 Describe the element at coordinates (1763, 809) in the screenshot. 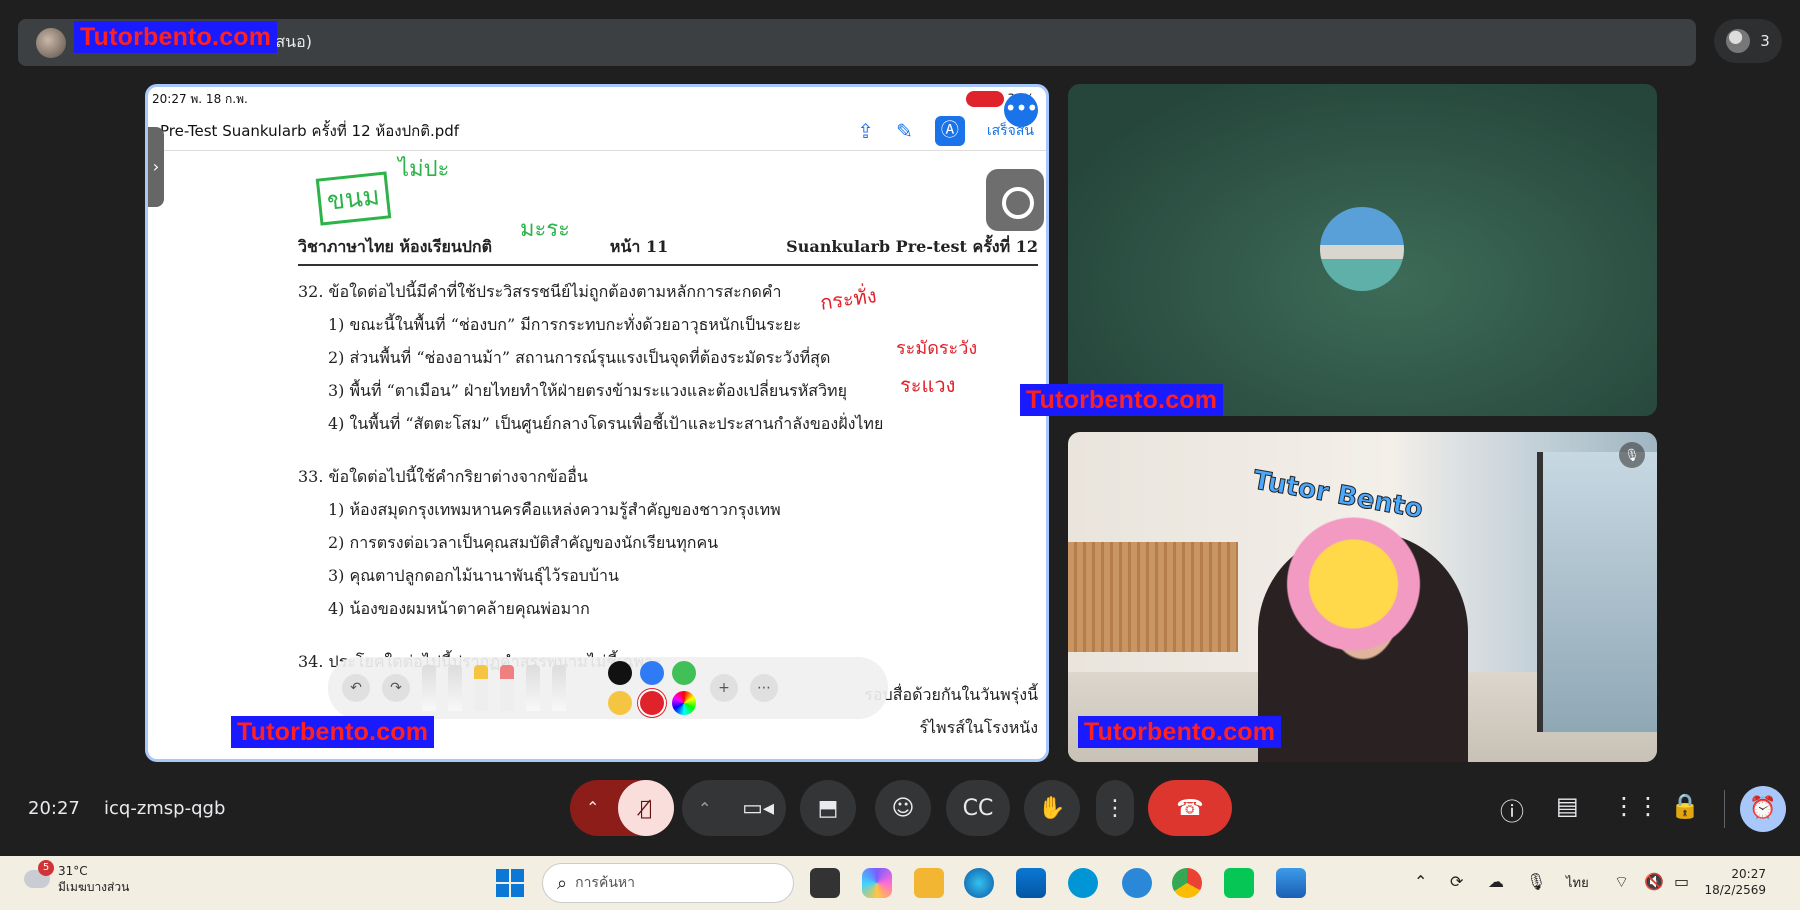

I see `timer-icon: ⏰` at that location.